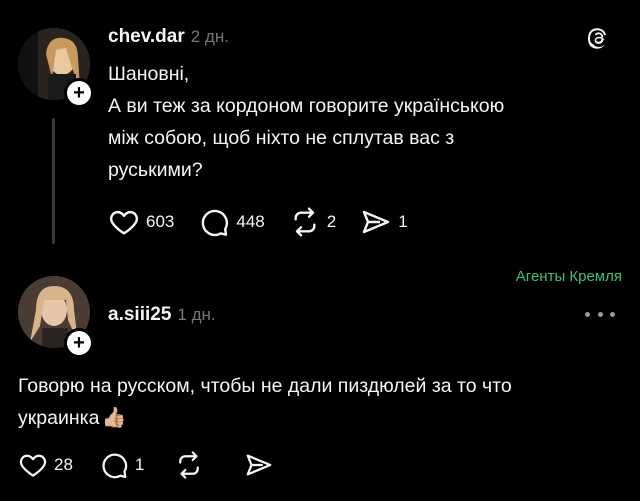 The height and width of the screenshot is (501, 640). What do you see at coordinates (600, 314) in the screenshot?
I see `more-dots-icon` at bounding box center [600, 314].